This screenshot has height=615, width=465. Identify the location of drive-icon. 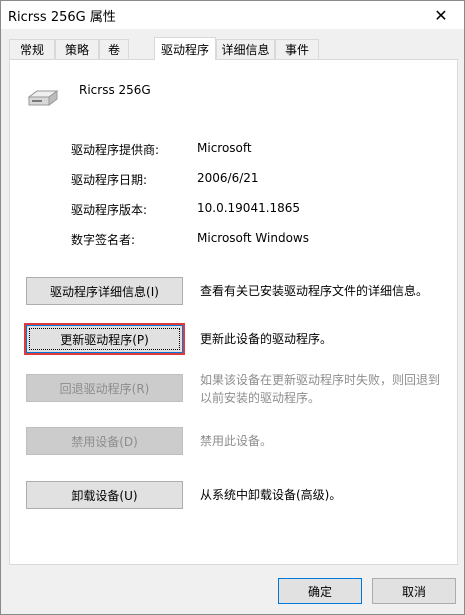
(43, 98).